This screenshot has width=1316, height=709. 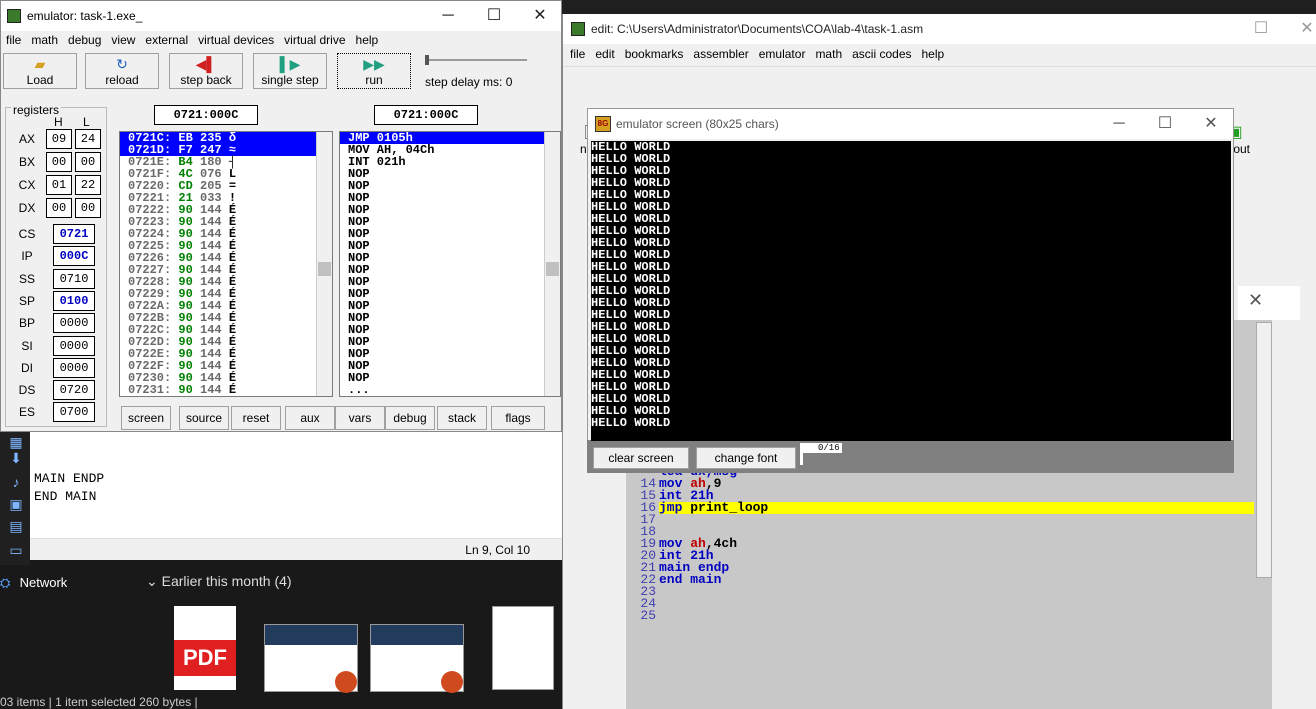 I want to click on menu-ascii-codes: ascii codes, so click(x=881, y=54).